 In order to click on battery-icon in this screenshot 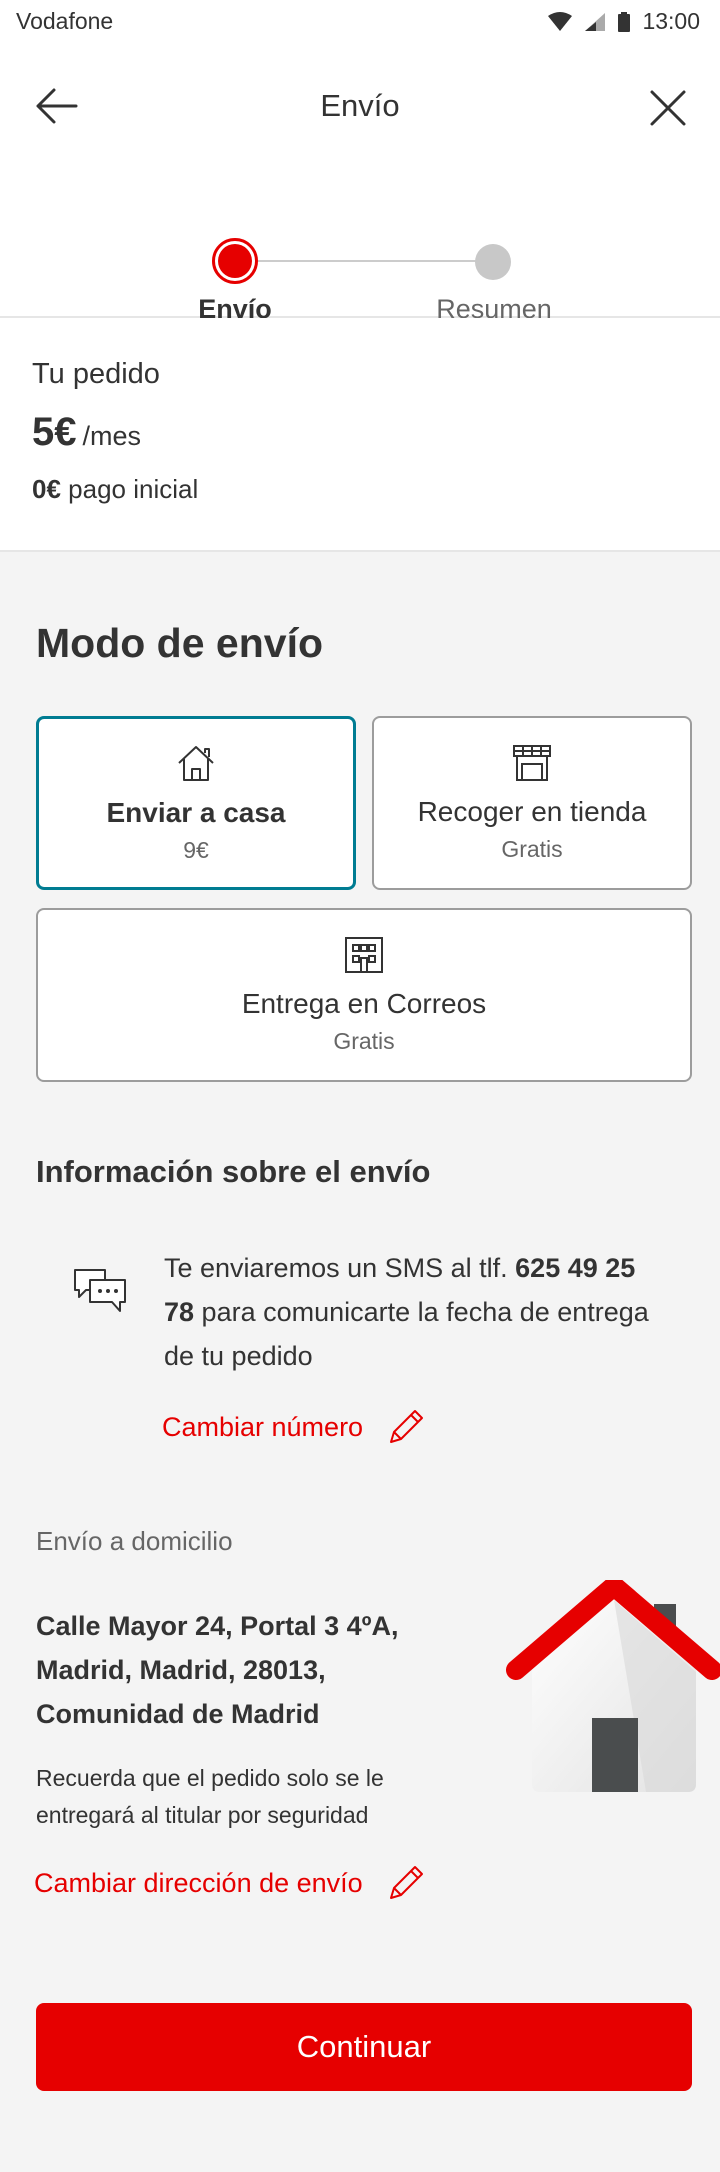, I will do `click(624, 21)`.